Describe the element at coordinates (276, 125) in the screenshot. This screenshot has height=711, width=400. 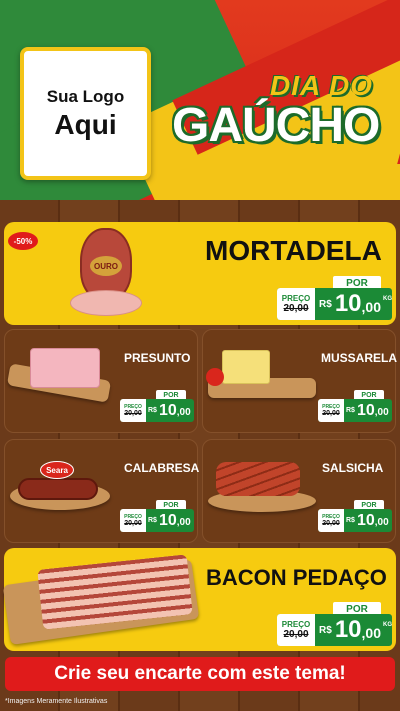
I see `event-title-main: GAÚCHO` at that location.